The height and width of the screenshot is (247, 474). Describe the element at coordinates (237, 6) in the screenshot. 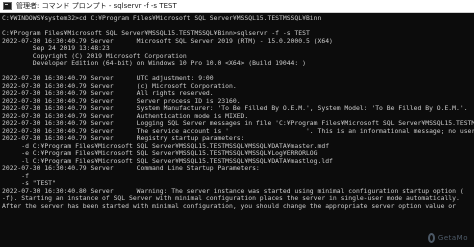

I see `window-title-bar: 管理者: コマンド プロンプト - sqlservr -f -s TEST` at that location.